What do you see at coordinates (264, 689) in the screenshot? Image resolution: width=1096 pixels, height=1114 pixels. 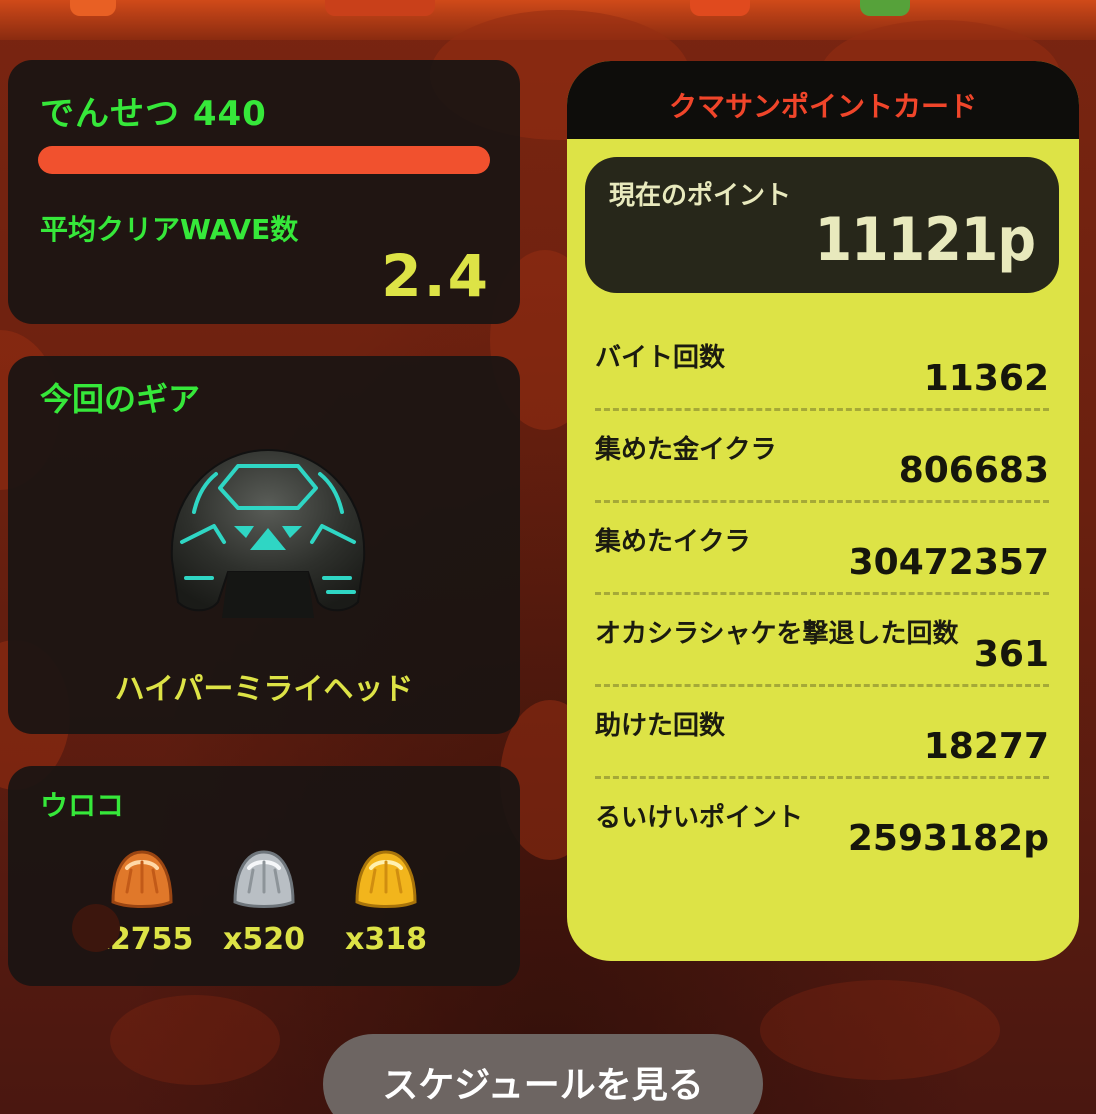 I see `gear-name: ハイパーミライヘッド` at bounding box center [264, 689].